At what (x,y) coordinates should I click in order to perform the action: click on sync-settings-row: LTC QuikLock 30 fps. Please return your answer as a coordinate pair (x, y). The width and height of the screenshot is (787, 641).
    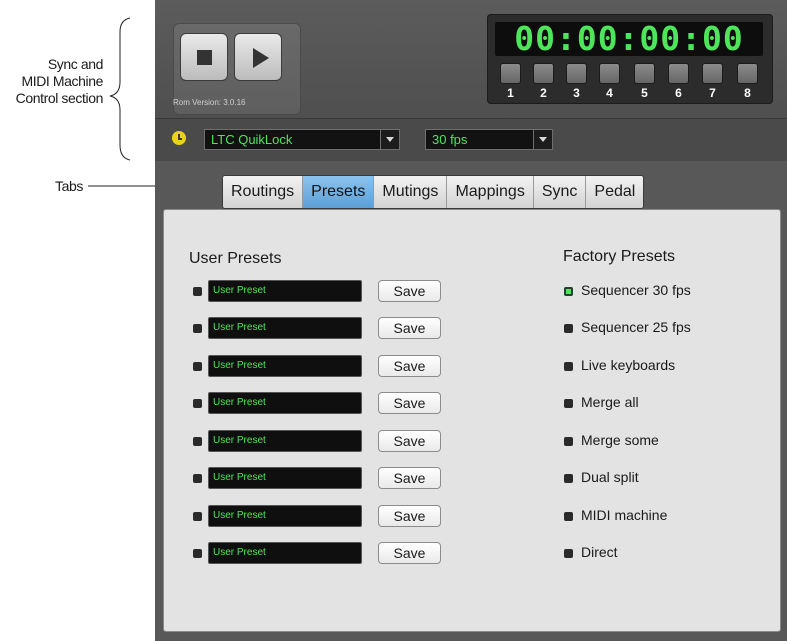
    Looking at the image, I should click on (471, 139).